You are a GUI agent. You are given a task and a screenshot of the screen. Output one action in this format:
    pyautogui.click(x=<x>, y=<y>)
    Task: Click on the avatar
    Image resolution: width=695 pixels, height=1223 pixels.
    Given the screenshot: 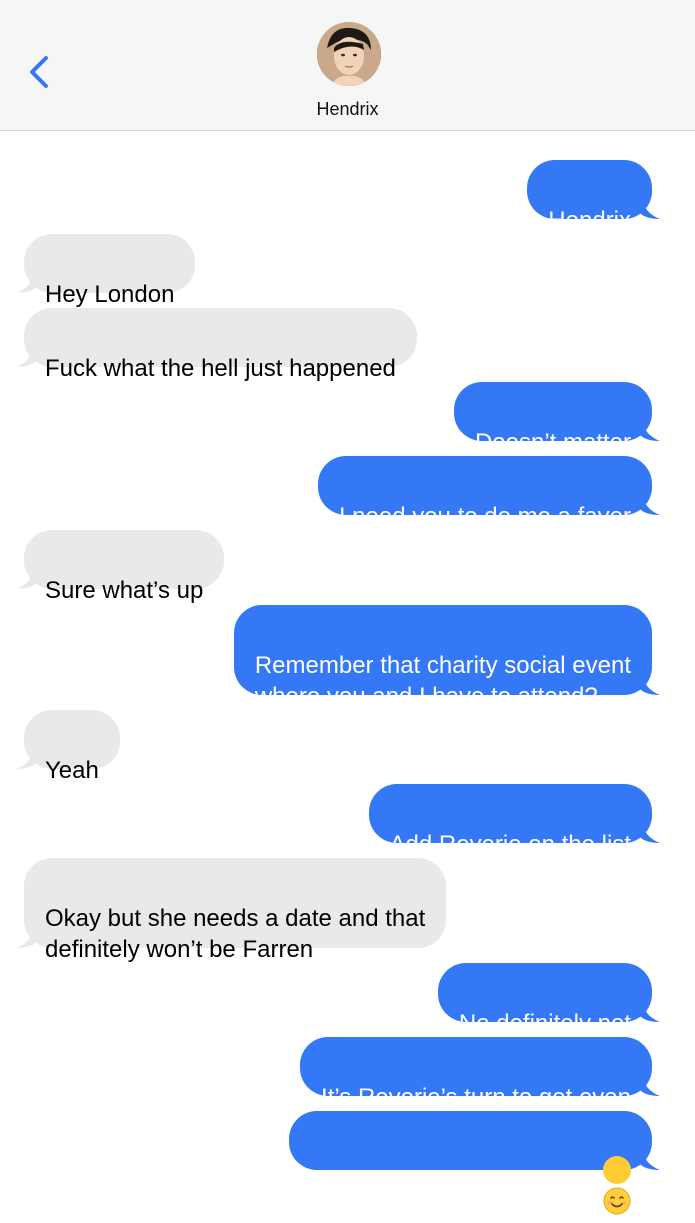 What is the action you would take?
    pyautogui.click(x=349, y=54)
    